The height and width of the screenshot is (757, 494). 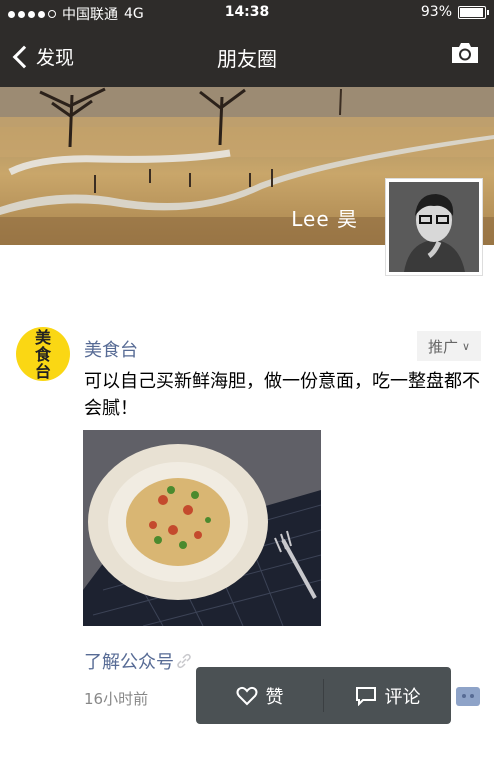 I want to click on comment-label: 评论, so click(x=402, y=697).